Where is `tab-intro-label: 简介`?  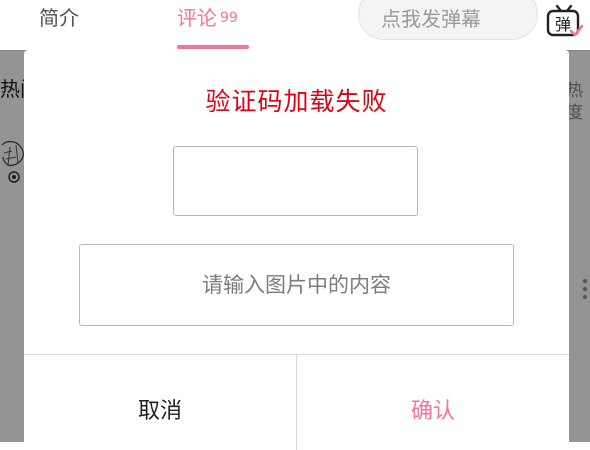
tab-intro-label: 简介 is located at coordinates (59, 18).